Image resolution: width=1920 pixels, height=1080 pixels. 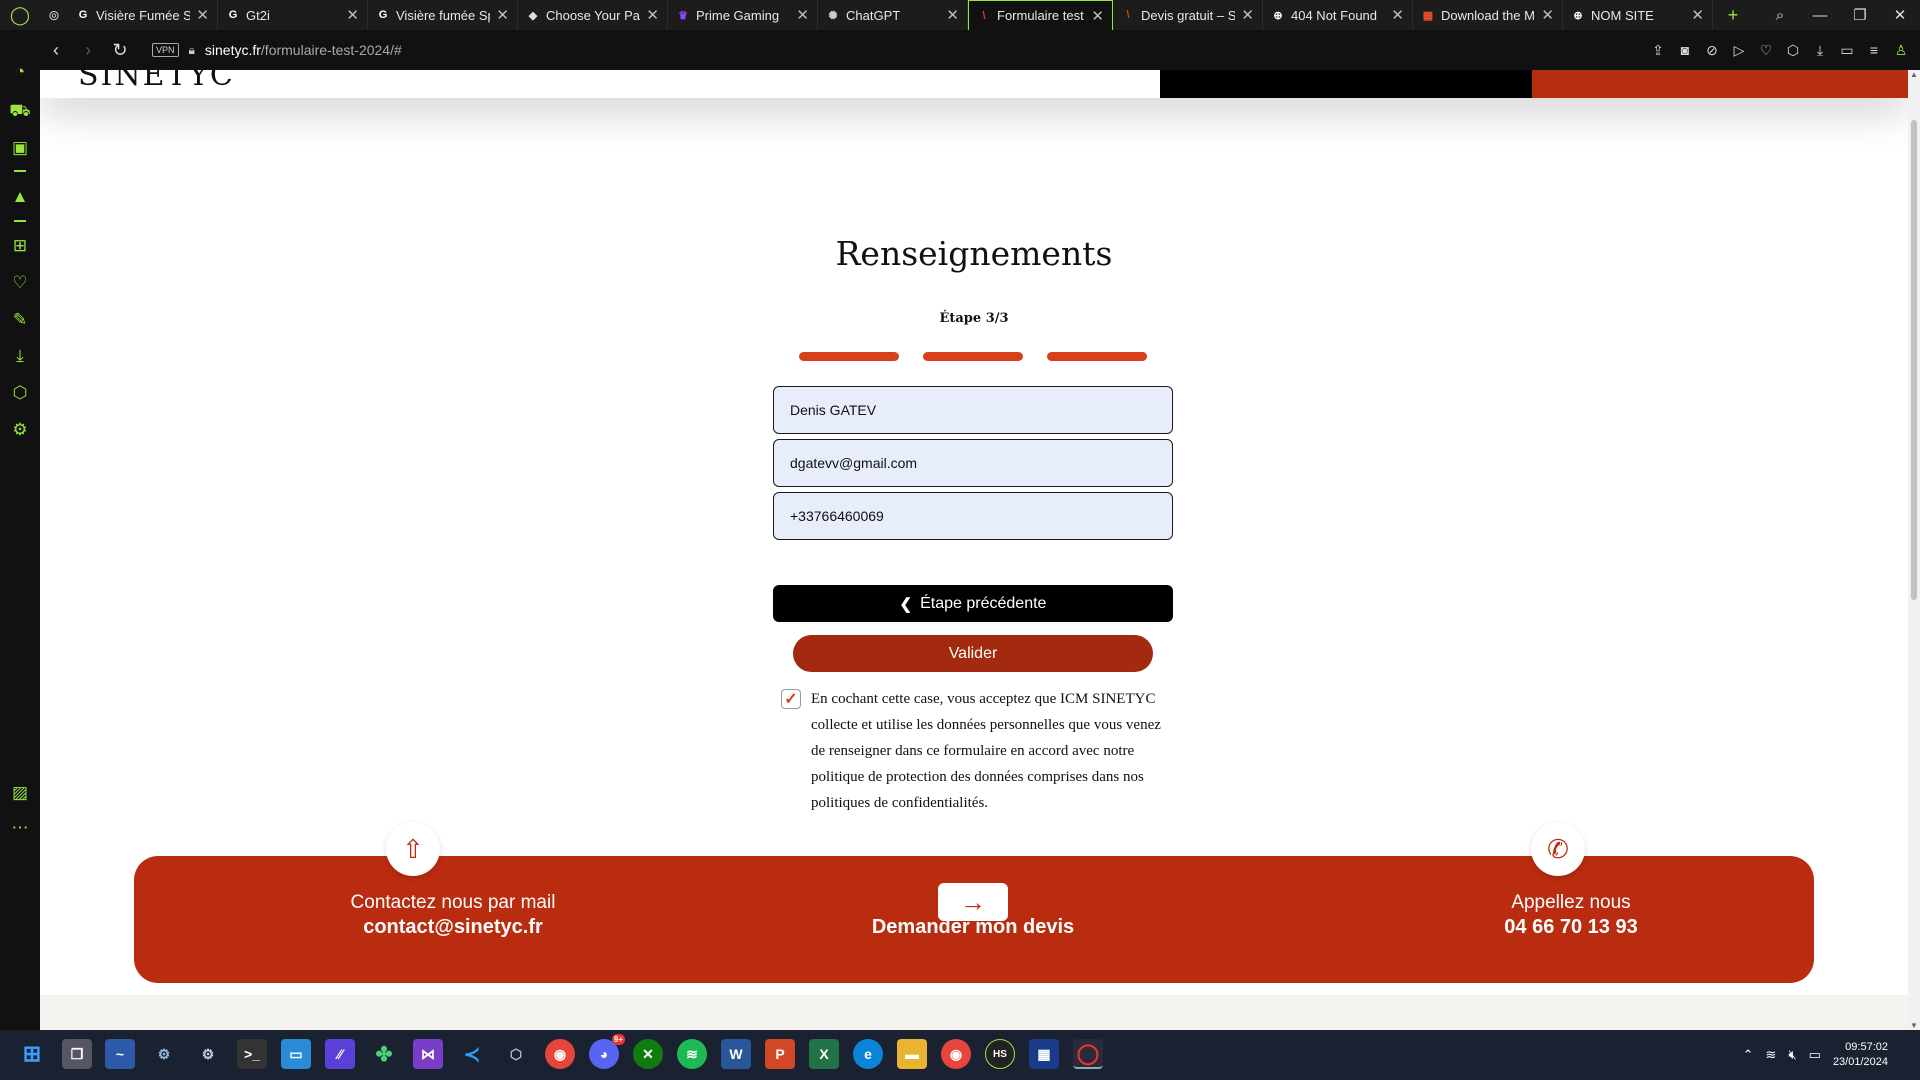 What do you see at coordinates (20, 197) in the screenshot?
I see `aria-icon: ▲` at bounding box center [20, 197].